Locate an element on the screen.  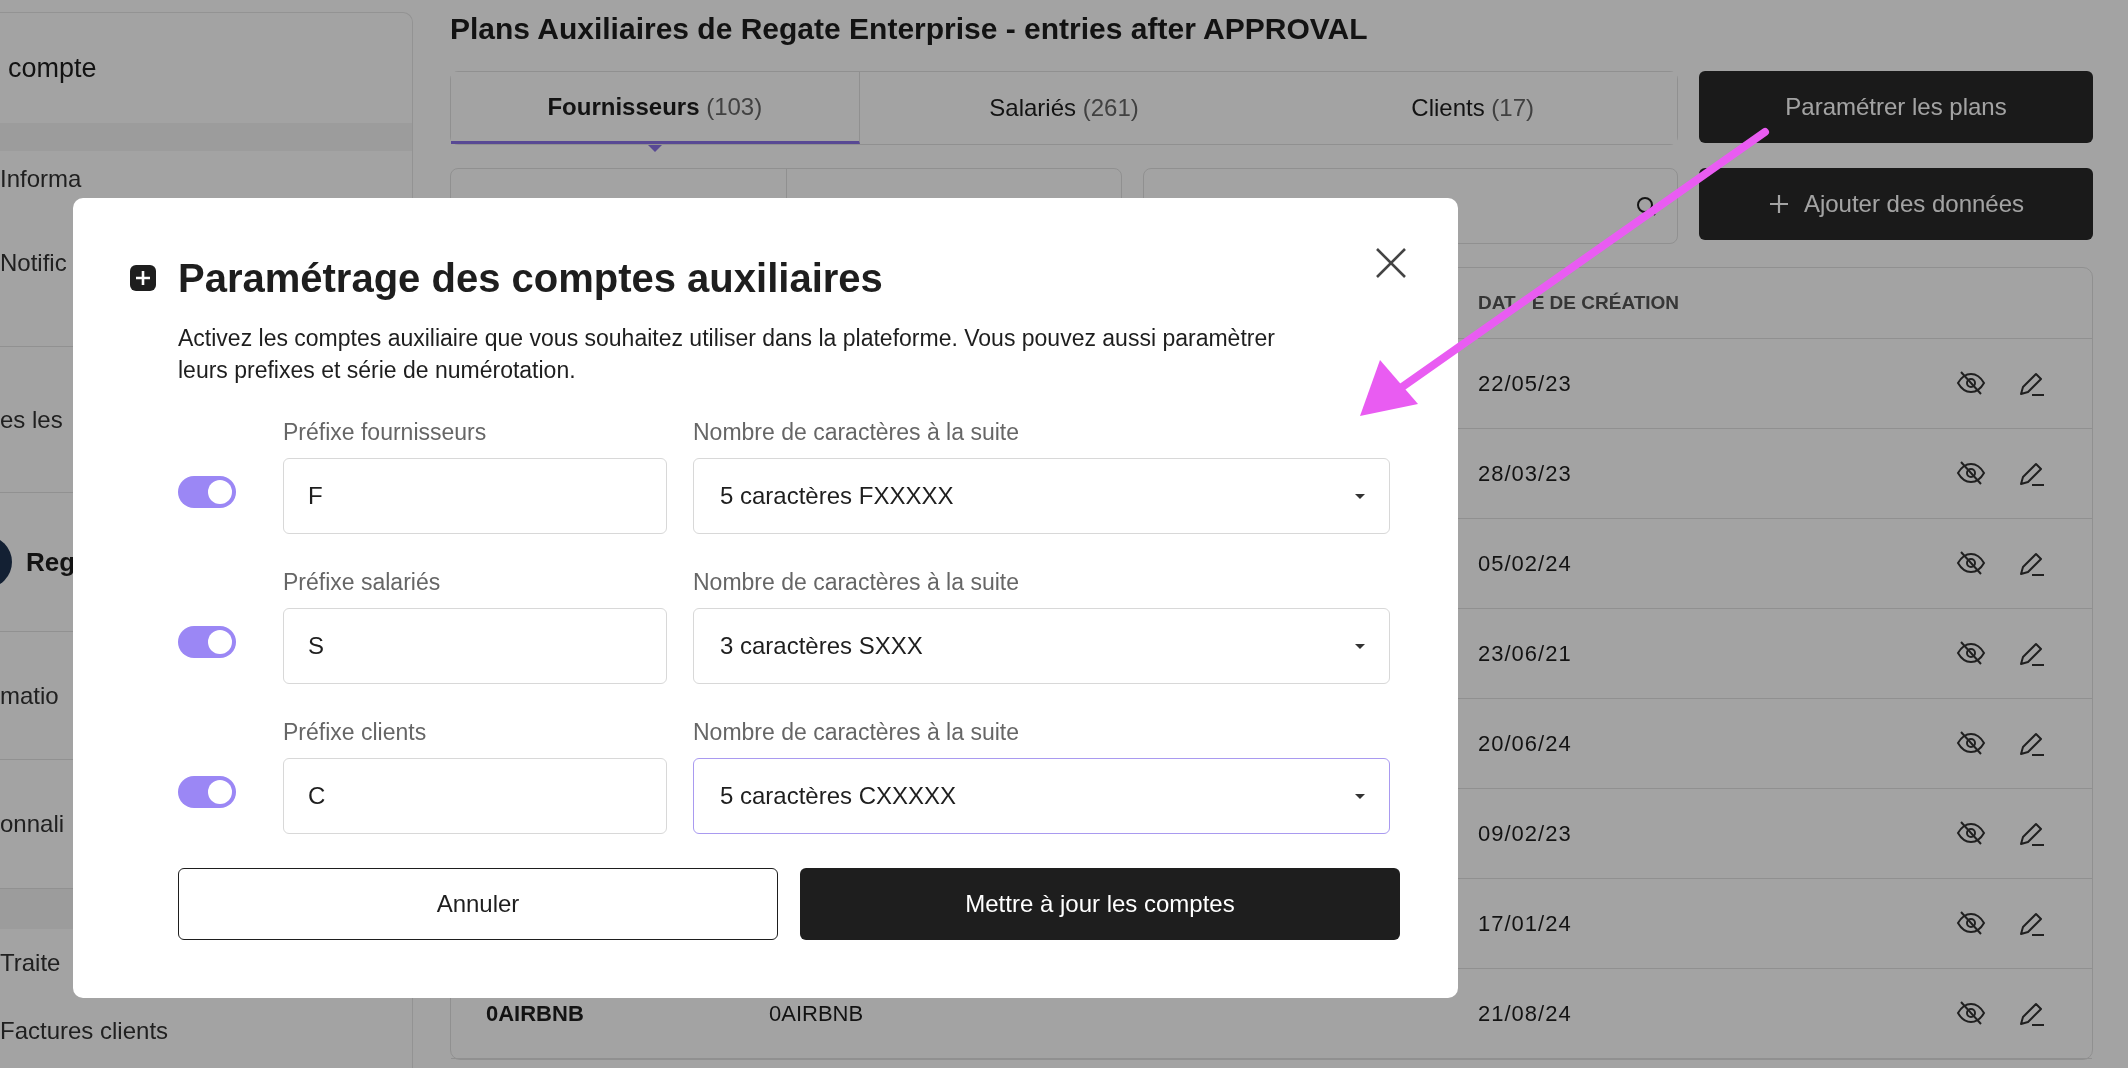
prefix-field: S is located at coordinates (475, 646).